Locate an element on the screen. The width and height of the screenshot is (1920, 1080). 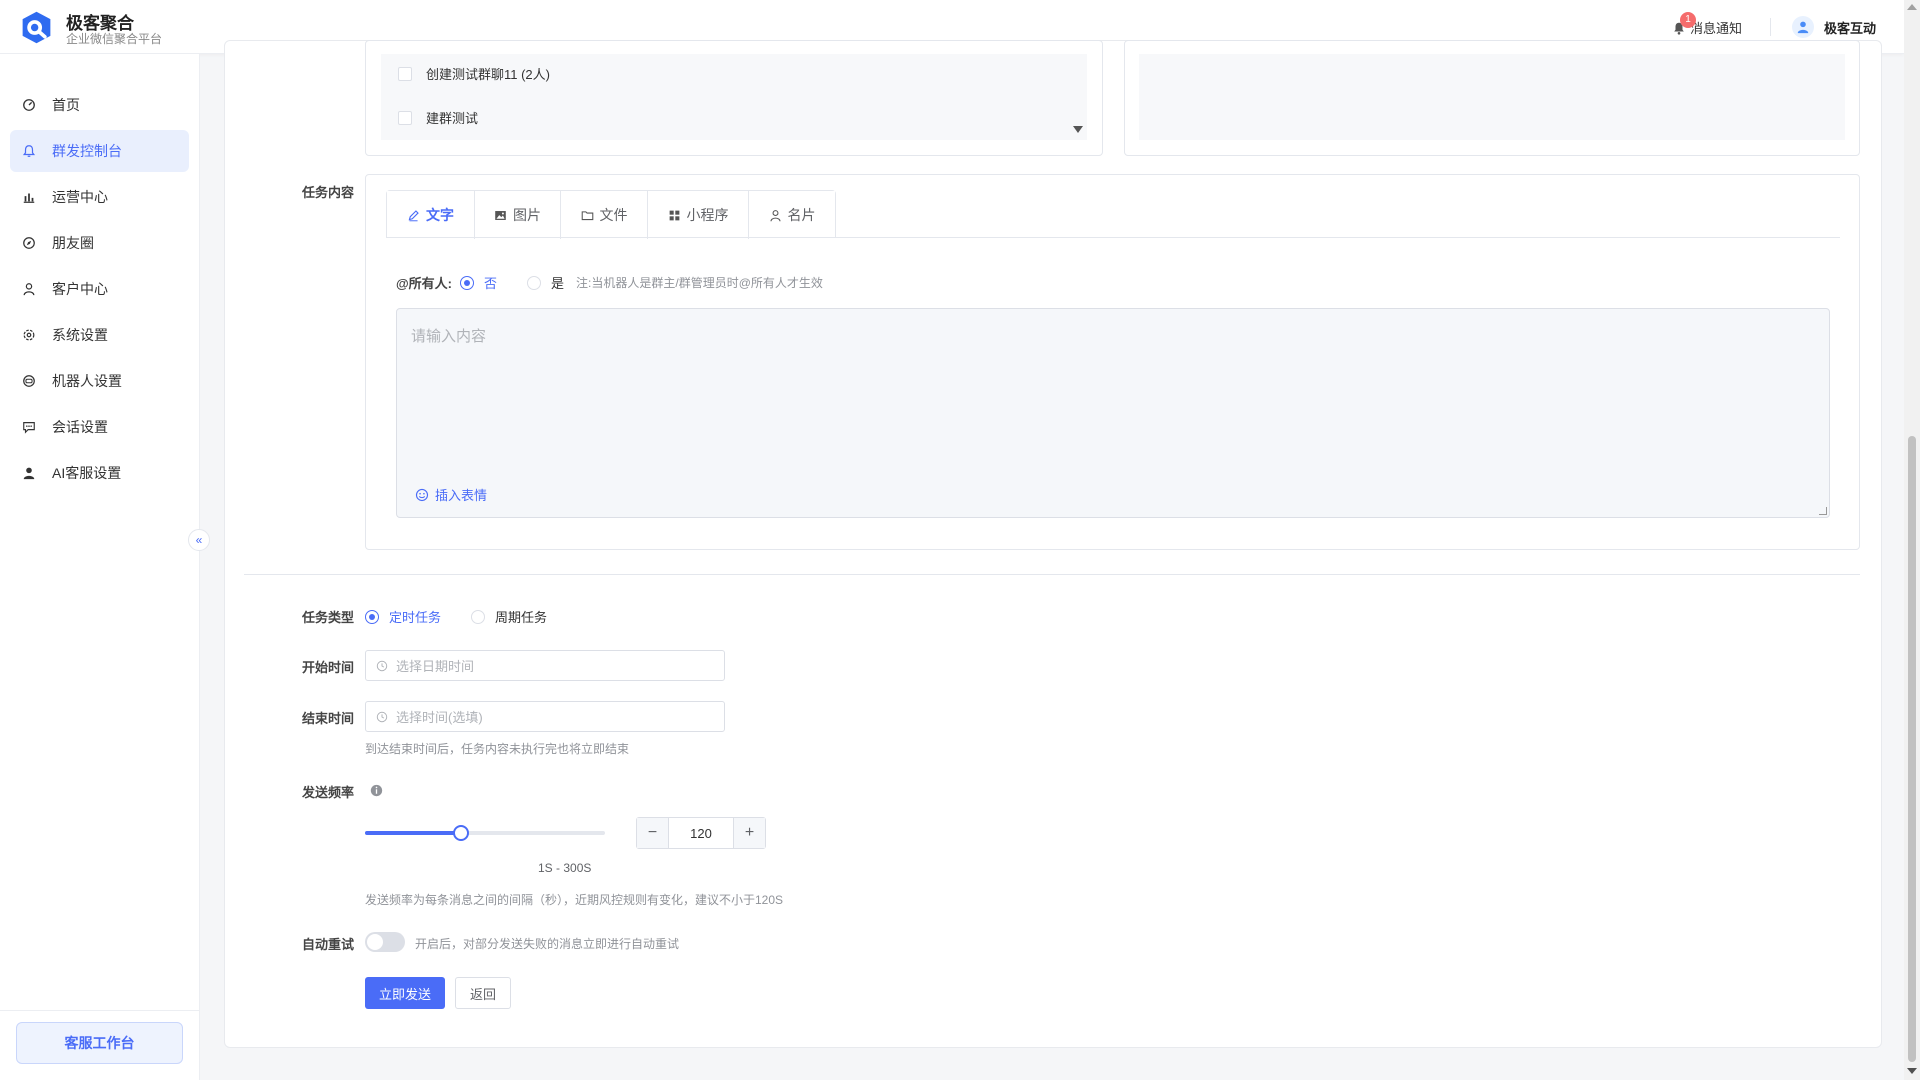
tabs-underline is located at coordinates (1113, 237).